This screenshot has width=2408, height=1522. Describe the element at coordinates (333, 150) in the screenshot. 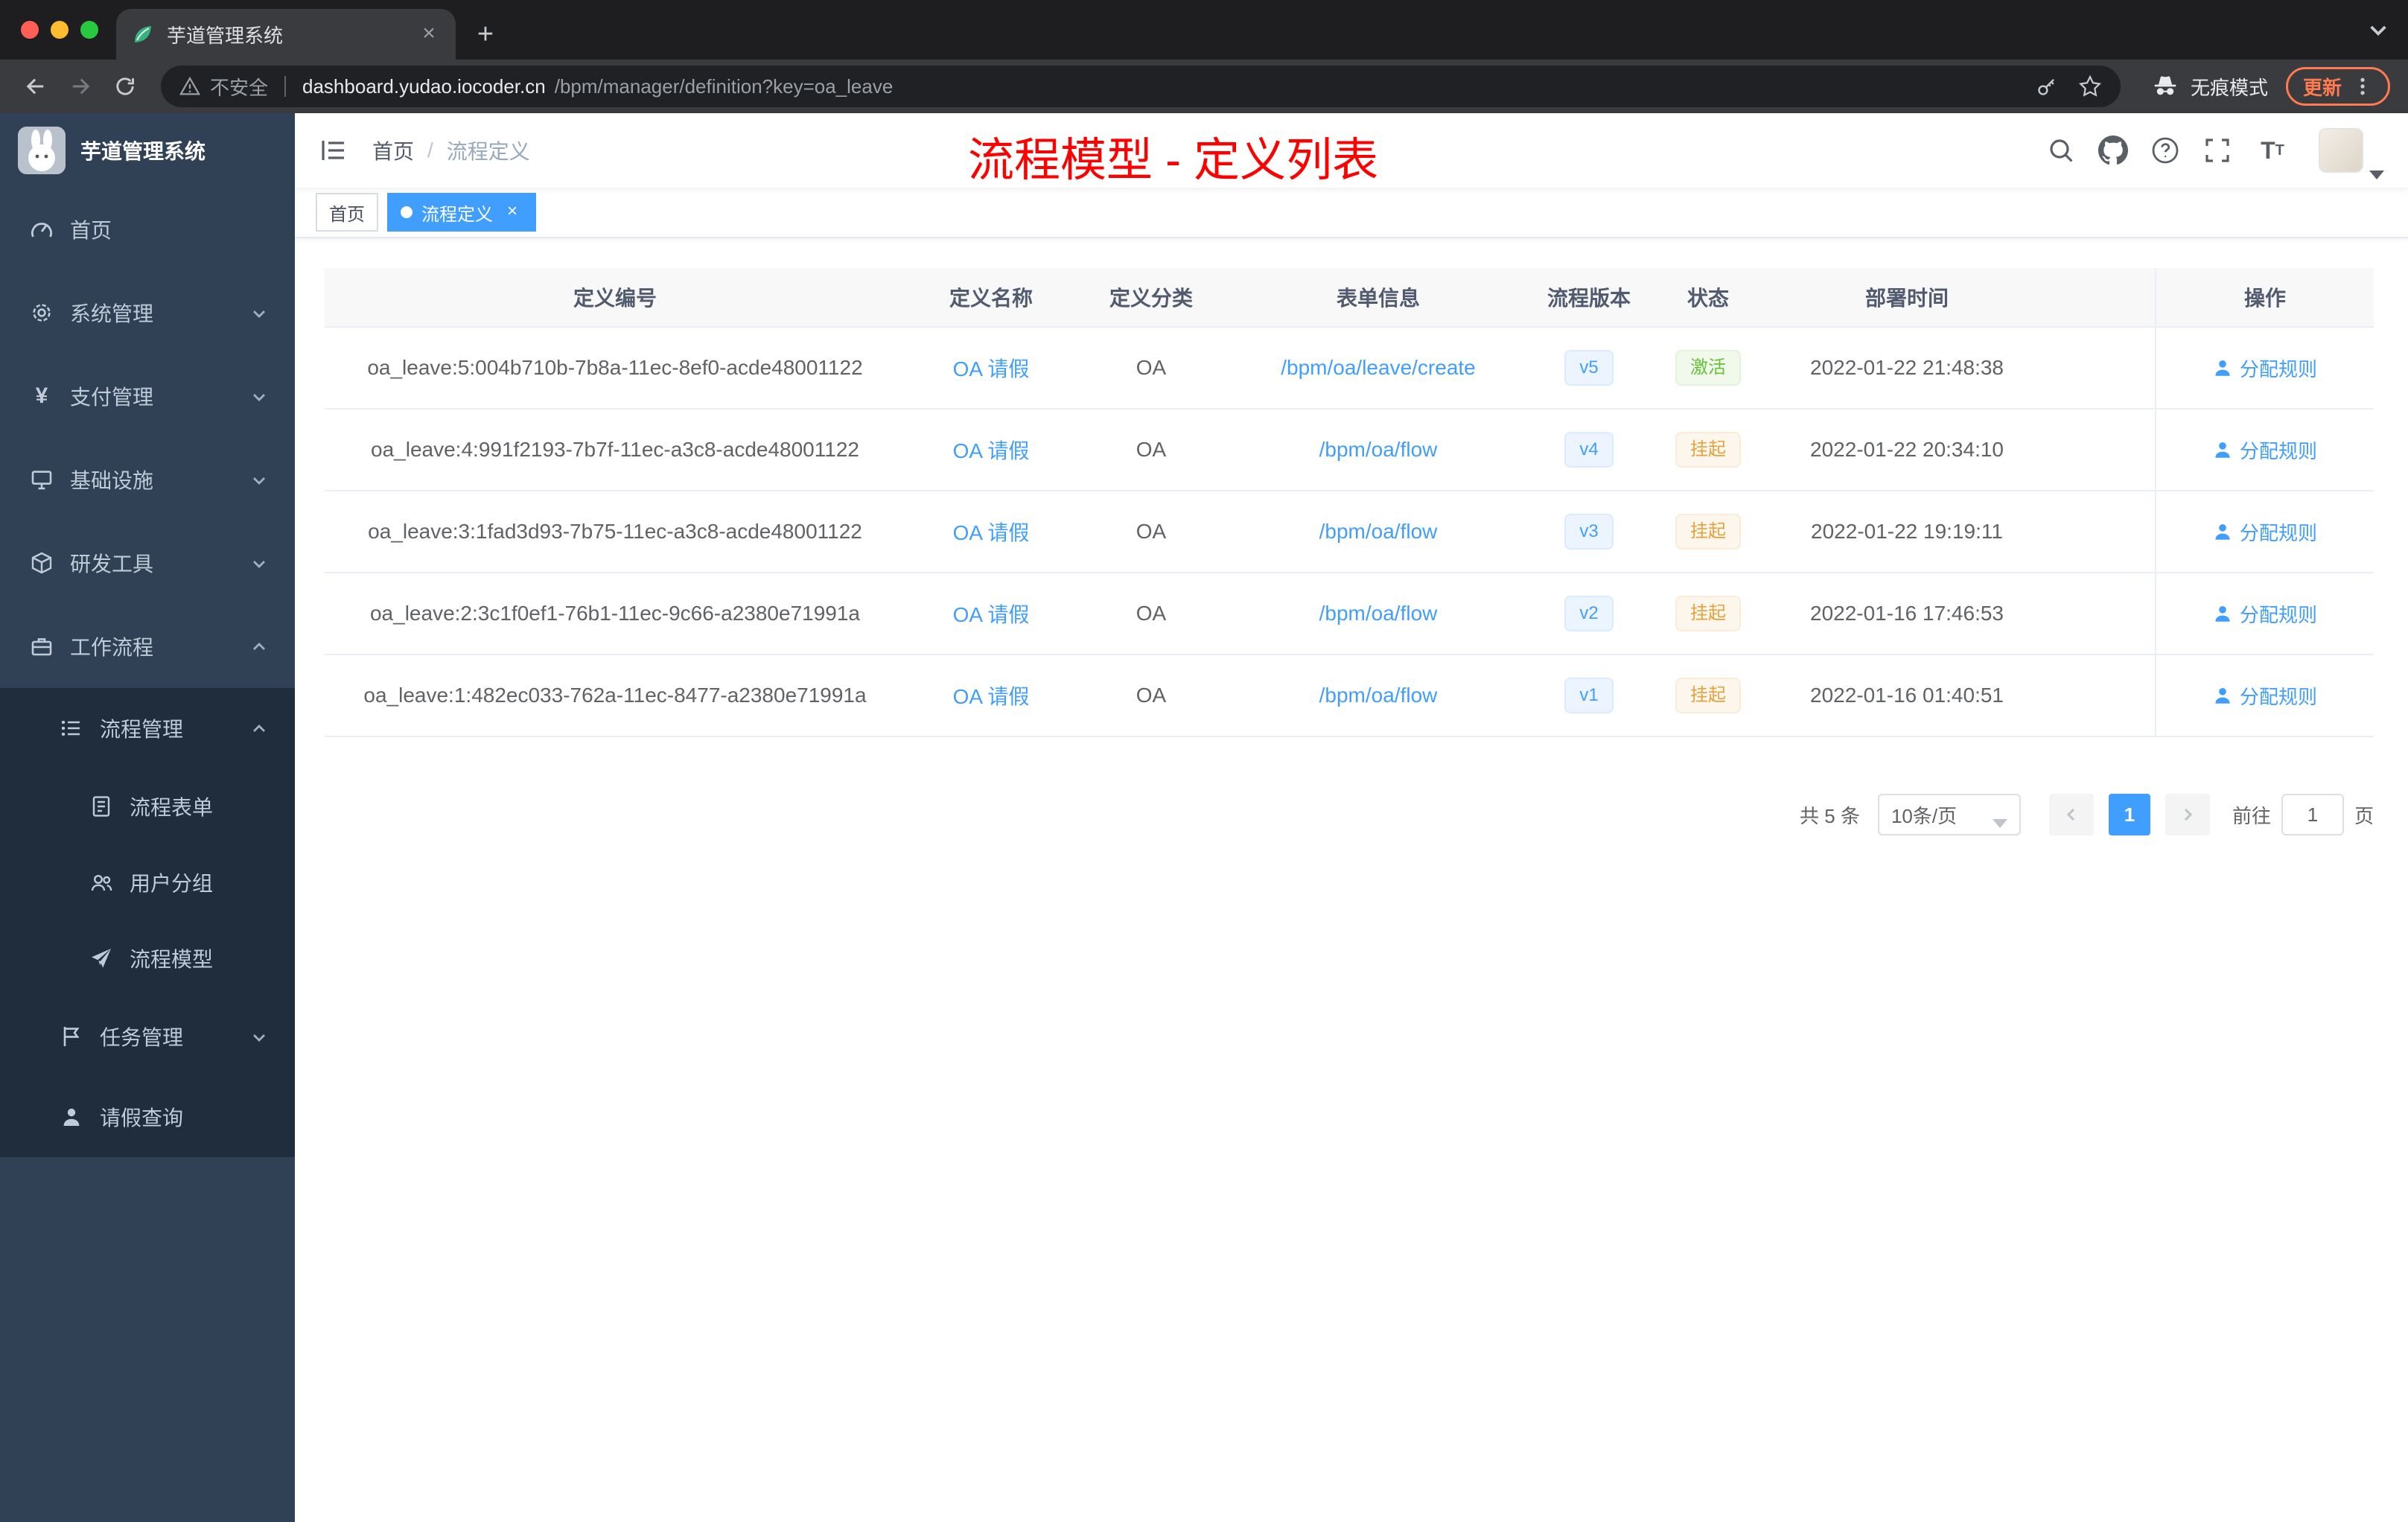

I see `hamburger-icon` at that location.